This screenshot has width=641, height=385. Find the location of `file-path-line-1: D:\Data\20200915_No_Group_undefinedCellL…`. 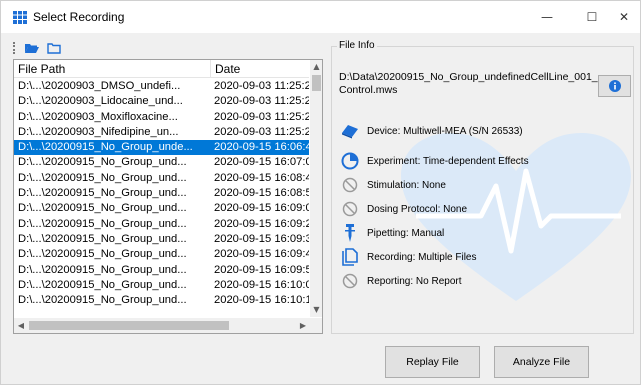

file-path-line-1: D:\Data\20200915_No_Group_undefinedCellL… is located at coordinates (468, 77).